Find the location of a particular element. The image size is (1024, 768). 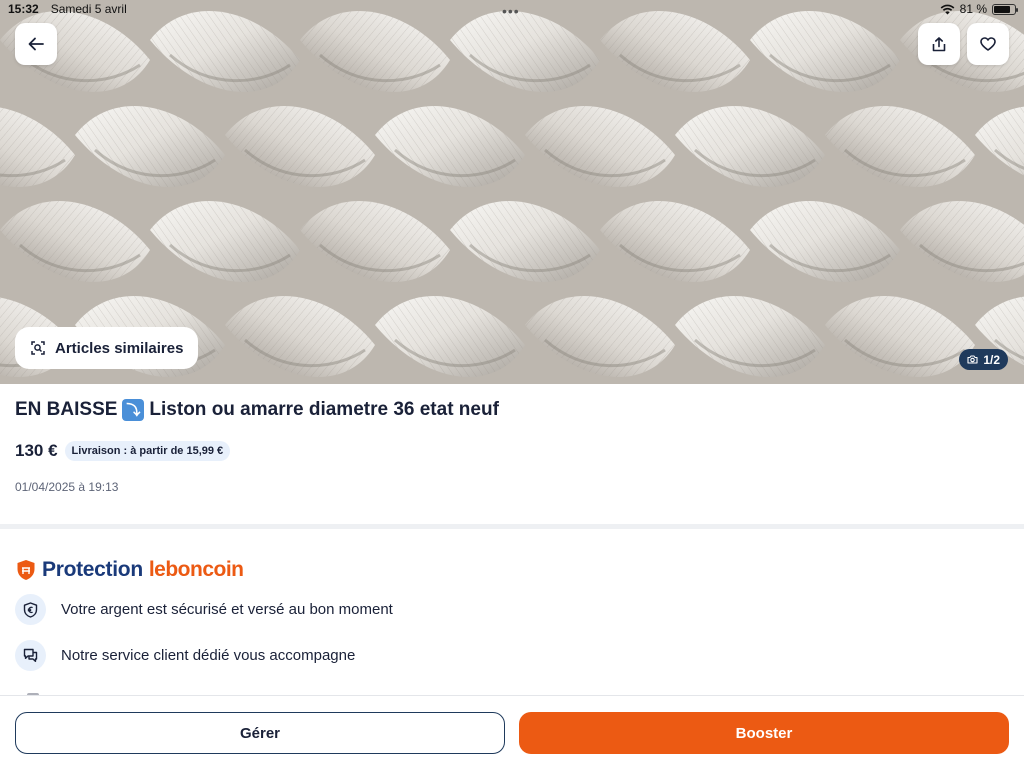

similar-items-button: Articles similaires is located at coordinates (107, 348).